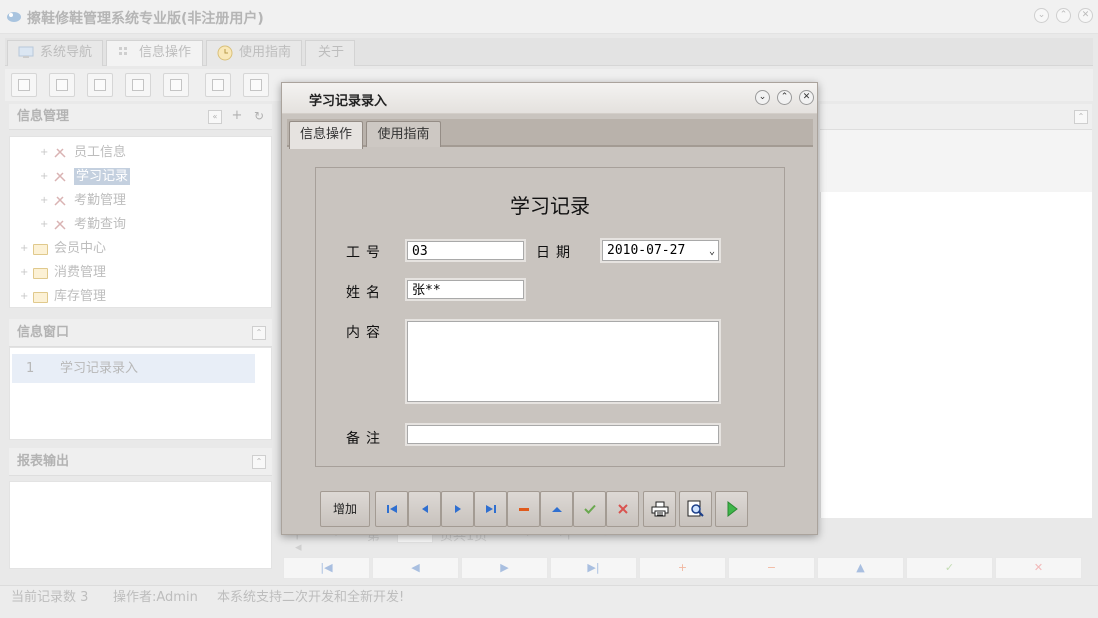  I want to click on minus-icon: −, so click(771, 568).